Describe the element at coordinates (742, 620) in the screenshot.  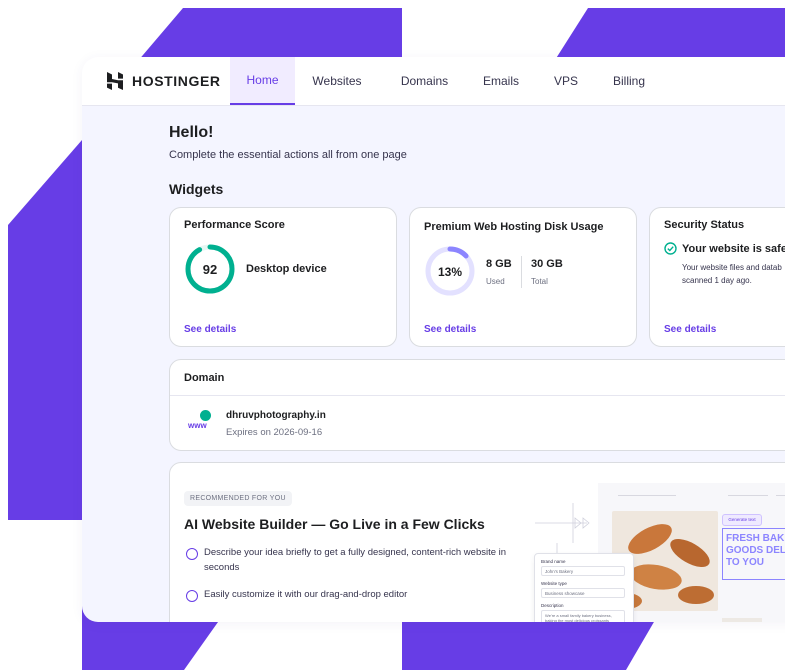
I see `preview-thumbnail` at that location.